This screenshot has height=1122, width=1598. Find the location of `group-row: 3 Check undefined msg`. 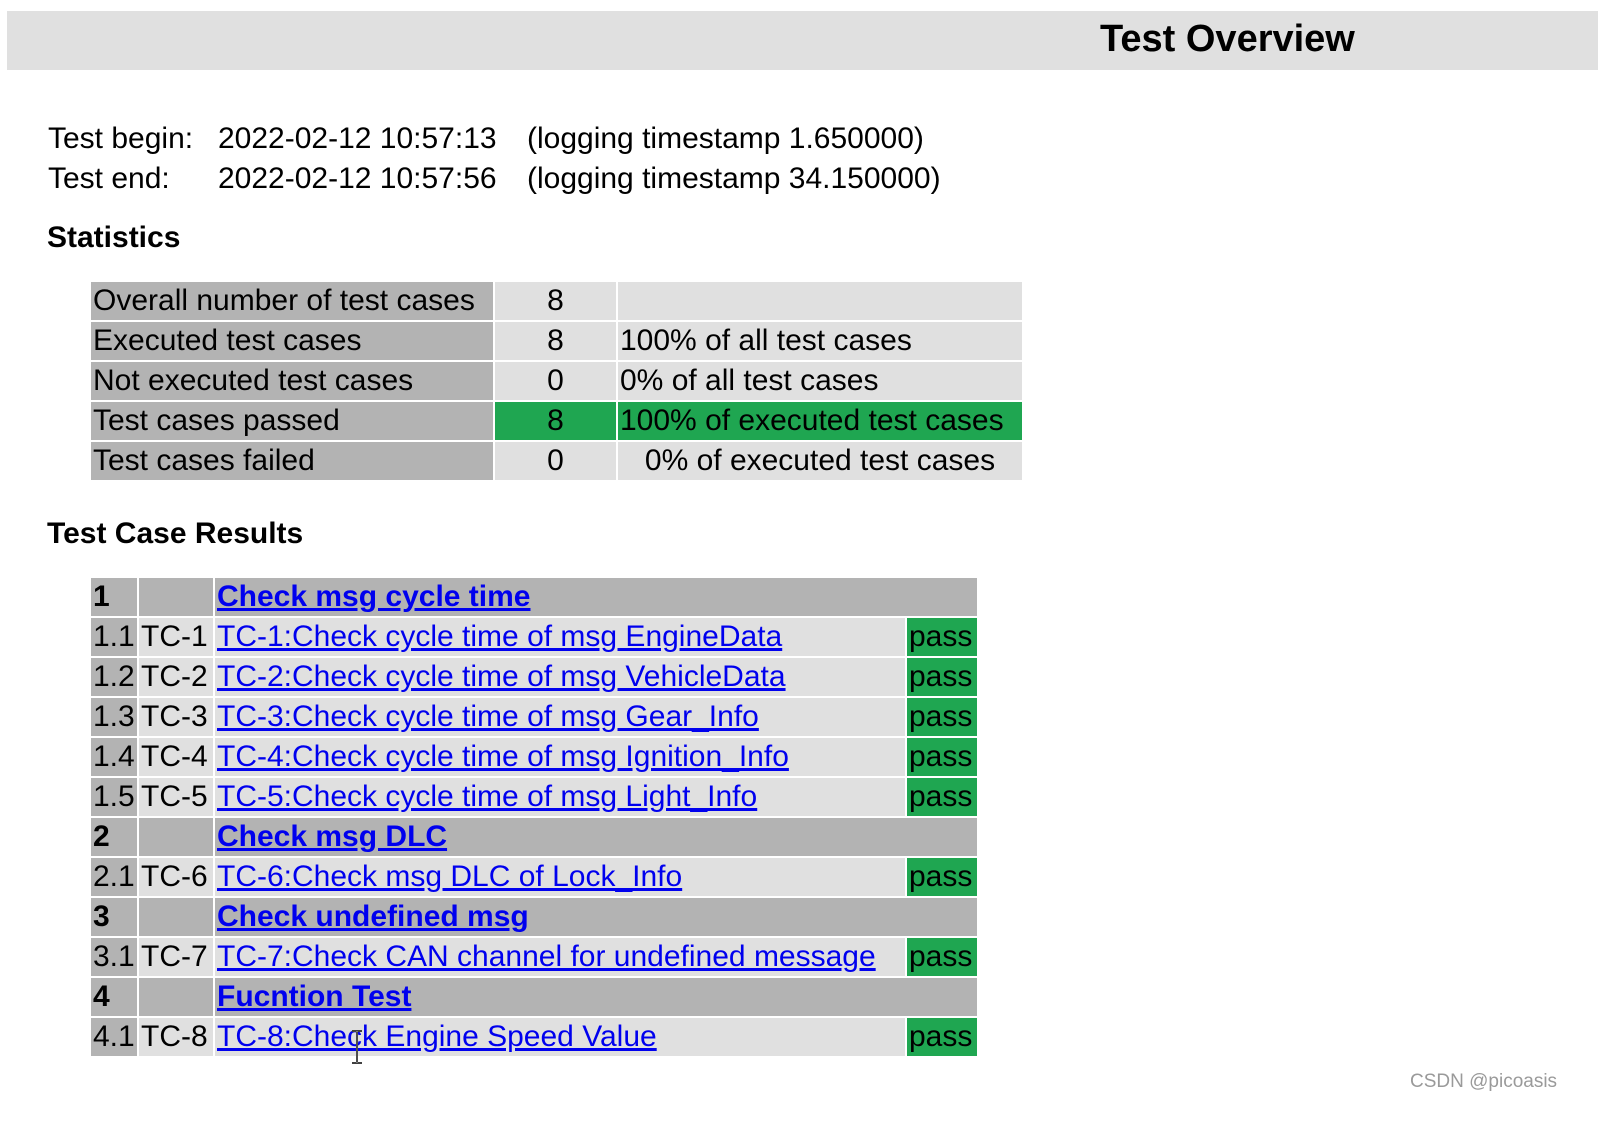

group-row: 3 Check undefined msg is located at coordinates (534, 917).